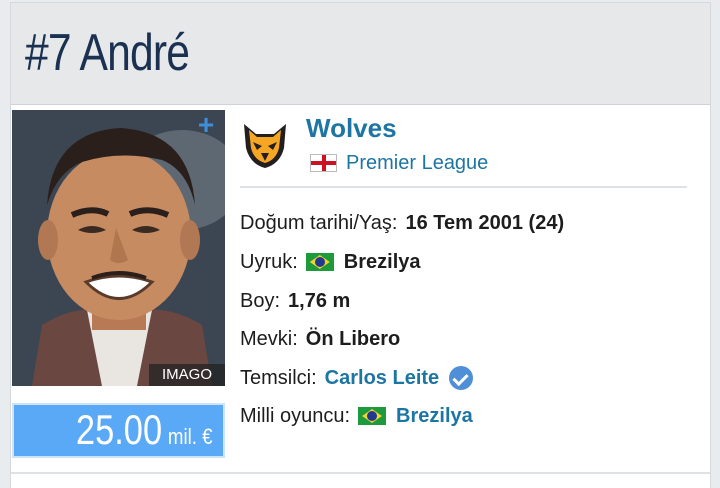 Image resolution: width=720 pixels, height=488 pixels. What do you see at coordinates (485, 222) in the screenshot?
I see `birth-value: 16 Tem 2001 (24)` at bounding box center [485, 222].